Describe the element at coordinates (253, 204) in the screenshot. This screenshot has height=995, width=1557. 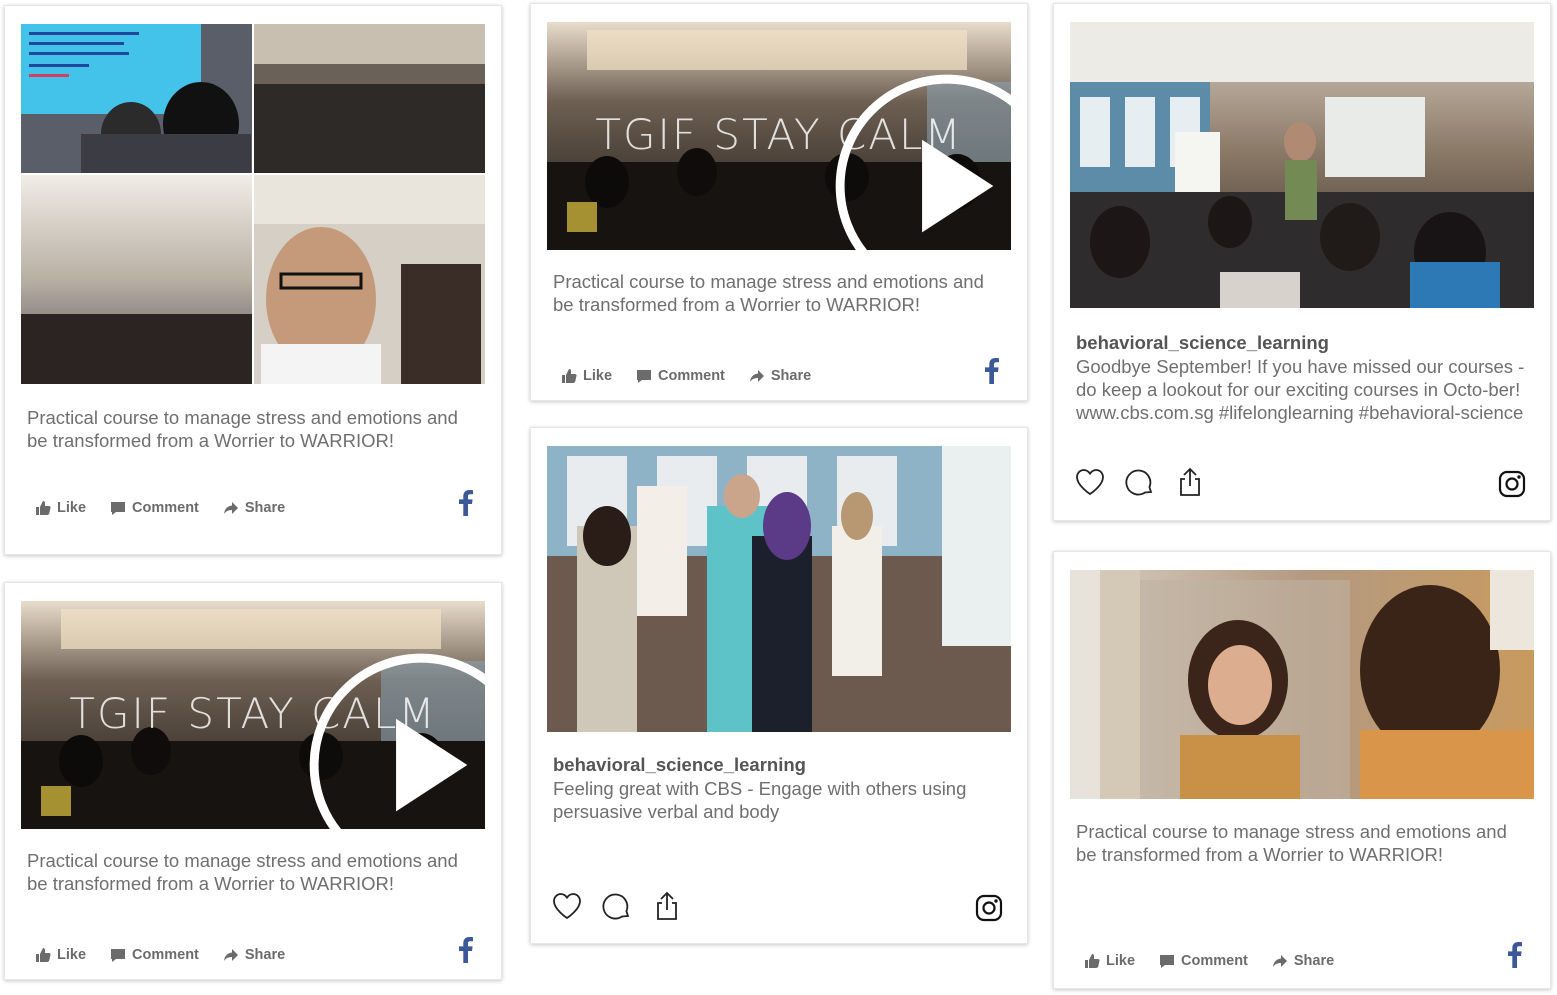
I see `post-image-collage` at that location.